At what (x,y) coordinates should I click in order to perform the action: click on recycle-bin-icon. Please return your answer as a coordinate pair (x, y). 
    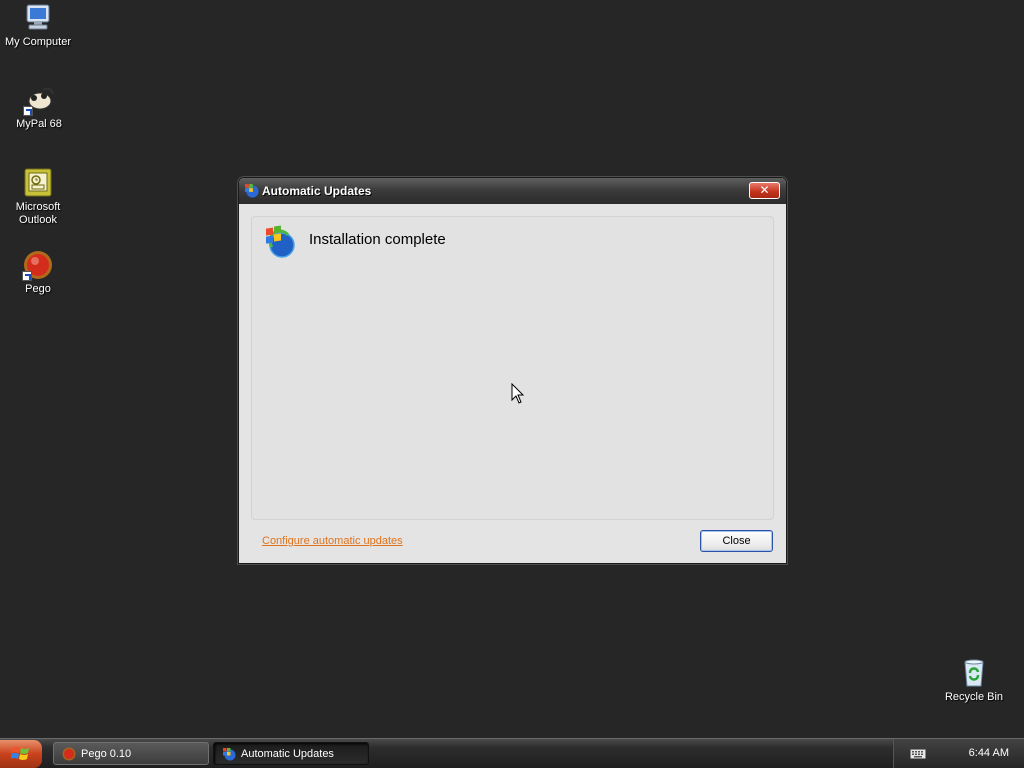
    Looking at the image, I should click on (974, 673).